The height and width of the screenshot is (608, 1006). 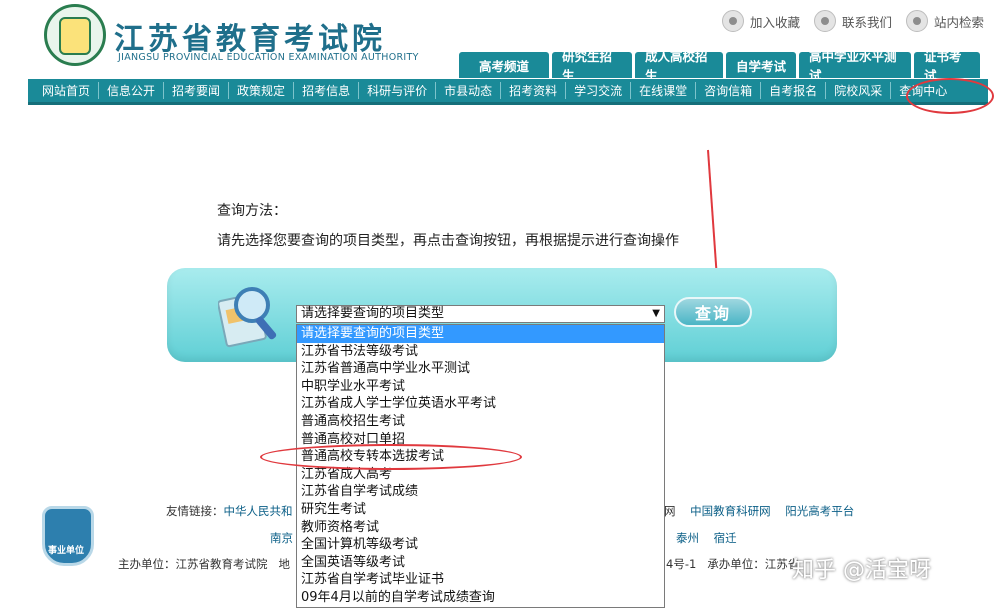 I want to click on nav-policy: 政策规定, so click(x=260, y=90).